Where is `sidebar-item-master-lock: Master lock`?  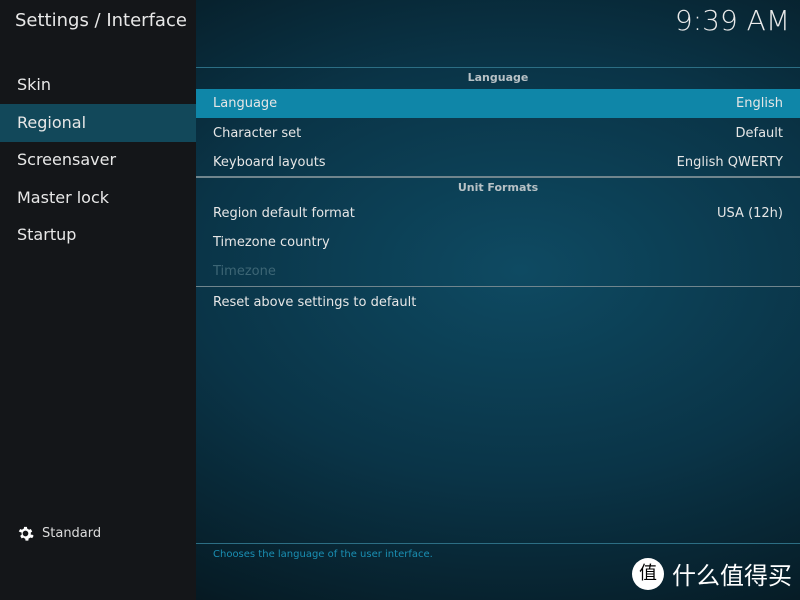 sidebar-item-master-lock: Master lock is located at coordinates (98, 198).